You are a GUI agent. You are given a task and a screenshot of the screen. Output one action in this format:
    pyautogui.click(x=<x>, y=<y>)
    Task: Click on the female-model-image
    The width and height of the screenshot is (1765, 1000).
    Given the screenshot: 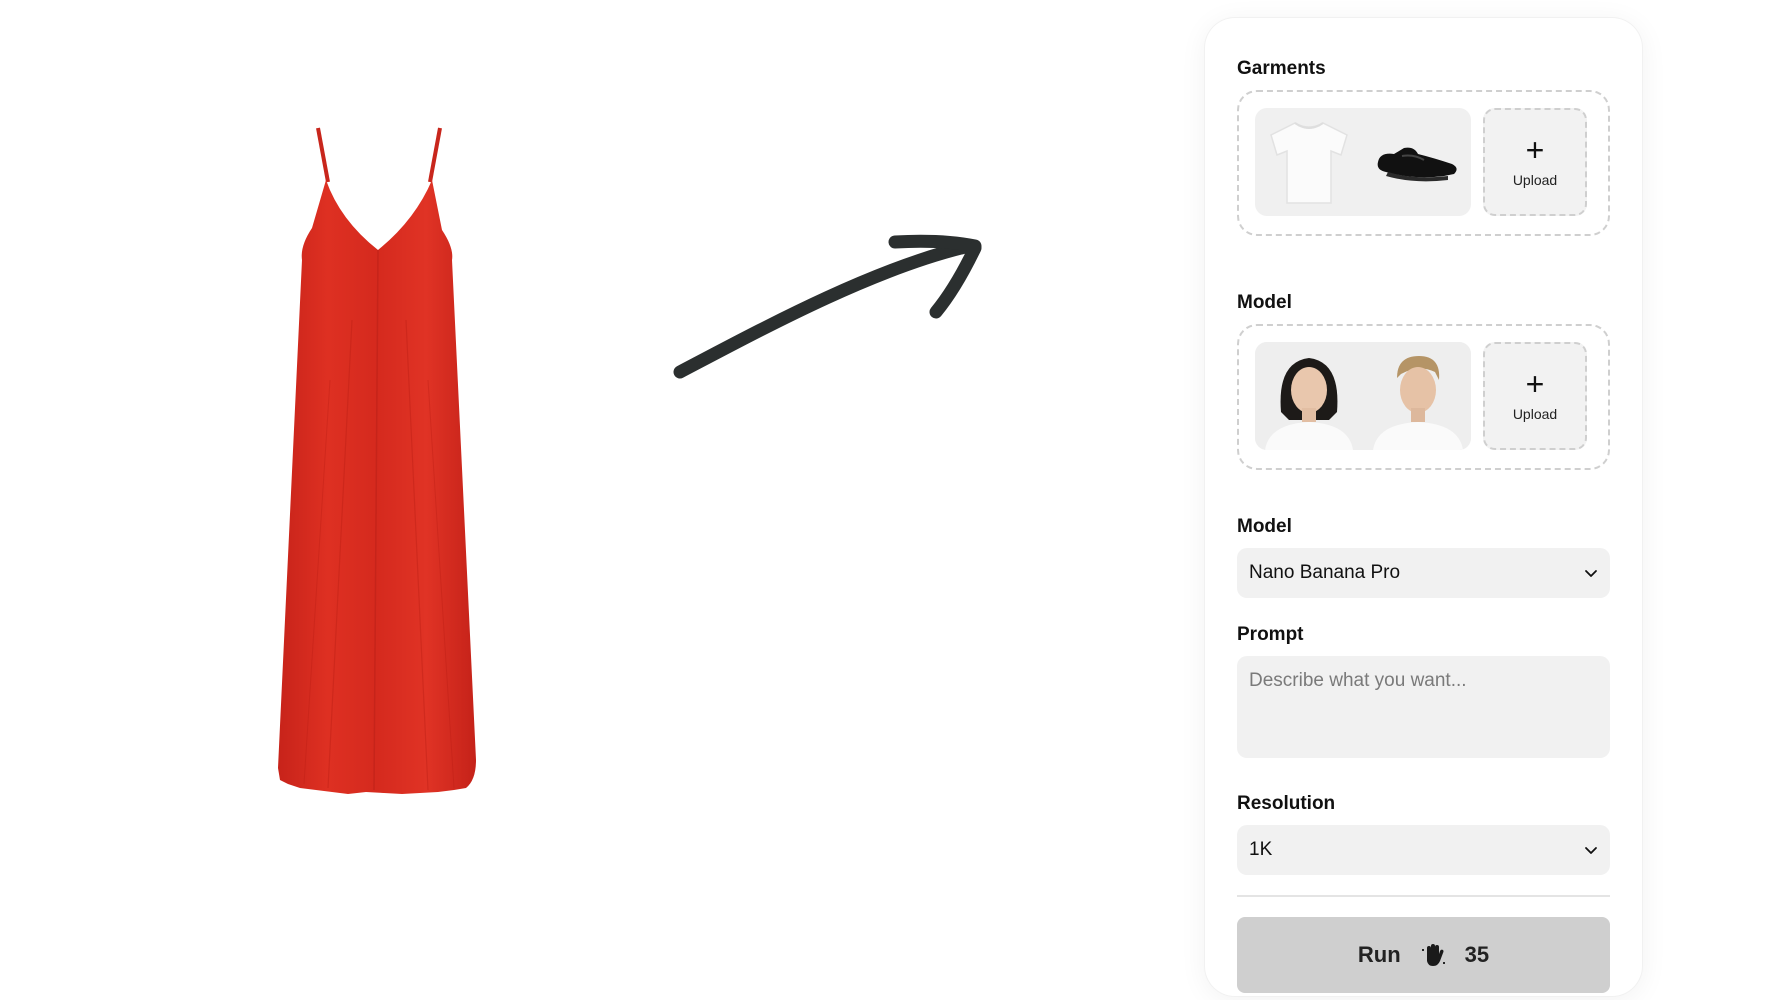 What is the action you would take?
    pyautogui.click(x=1309, y=396)
    